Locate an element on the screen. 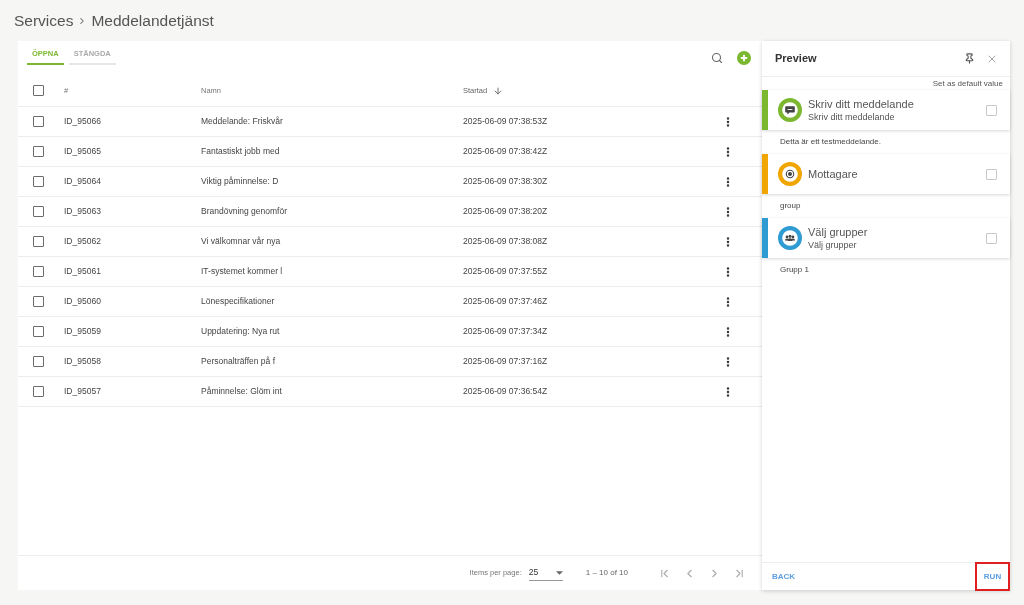 This screenshot has width=1024, height=605. table-cell: ID_95063 is located at coordinates (82, 211).